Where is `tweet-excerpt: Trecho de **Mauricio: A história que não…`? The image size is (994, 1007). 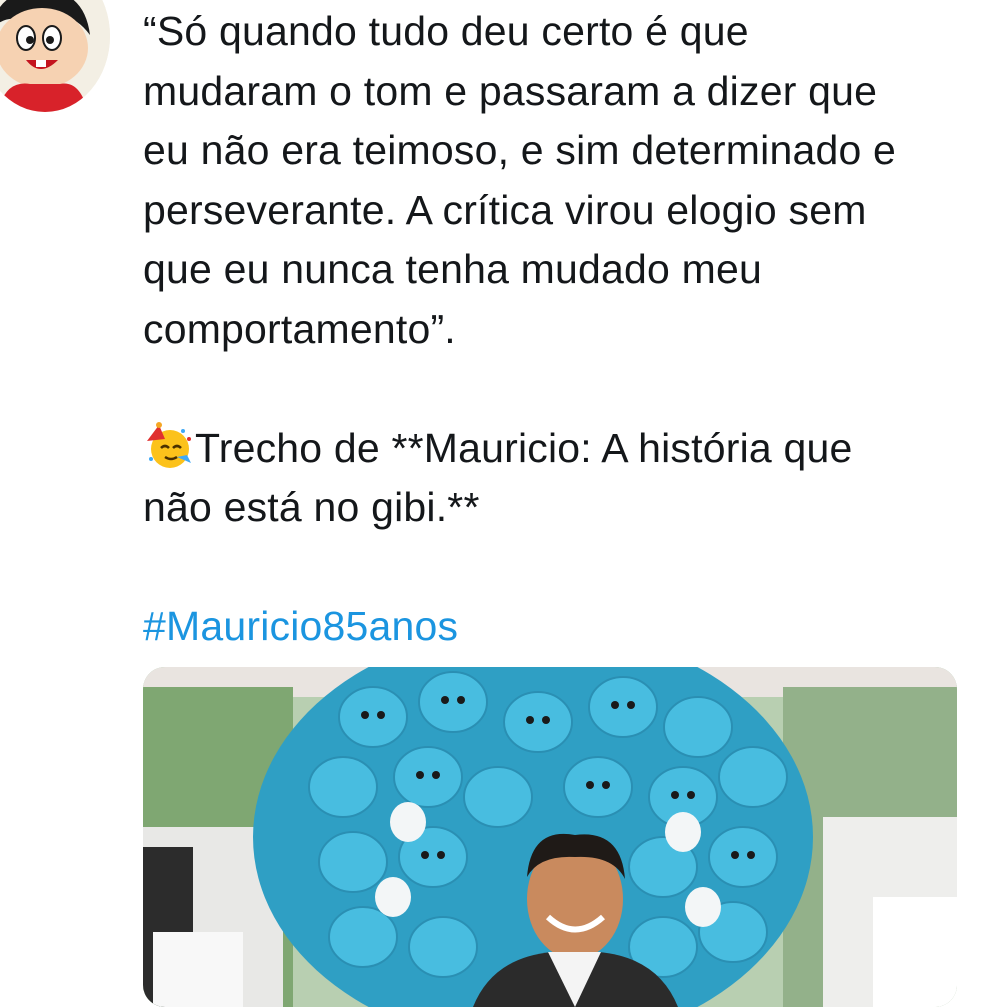
tweet-excerpt: Trecho de **Mauricio: A história que não… is located at coordinates (558, 478).